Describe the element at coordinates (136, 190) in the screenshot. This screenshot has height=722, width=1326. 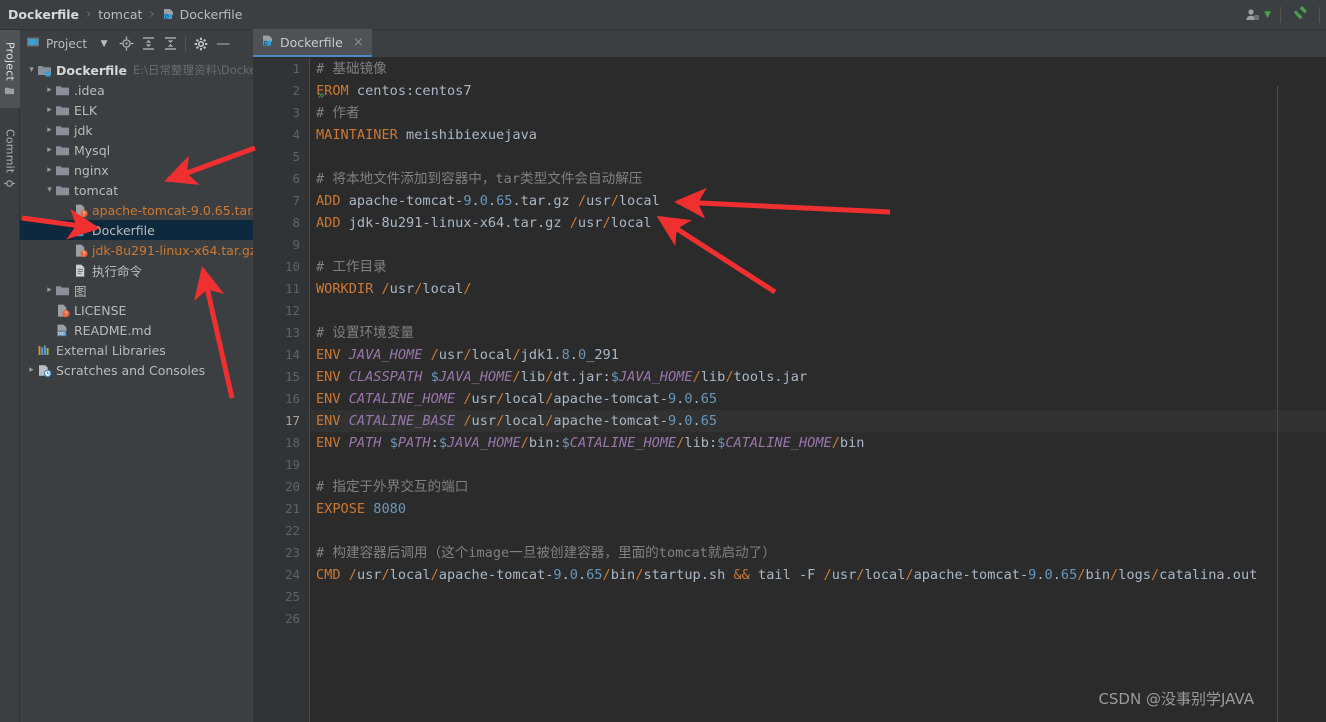
I see `tree-node-tomcat: ▾ tomcat` at that location.